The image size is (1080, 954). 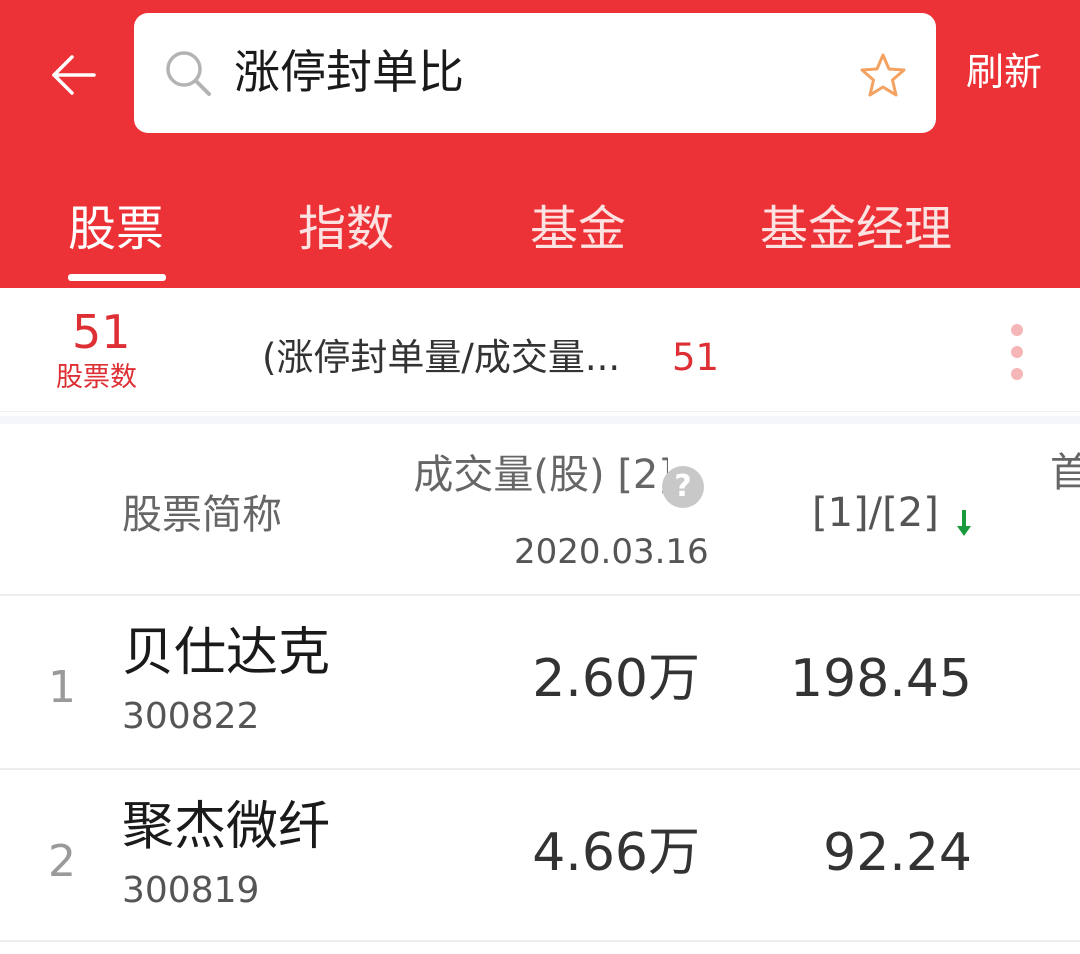 I want to click on column-header-volume-label: 成交量(股) [2], so click(x=540, y=475).